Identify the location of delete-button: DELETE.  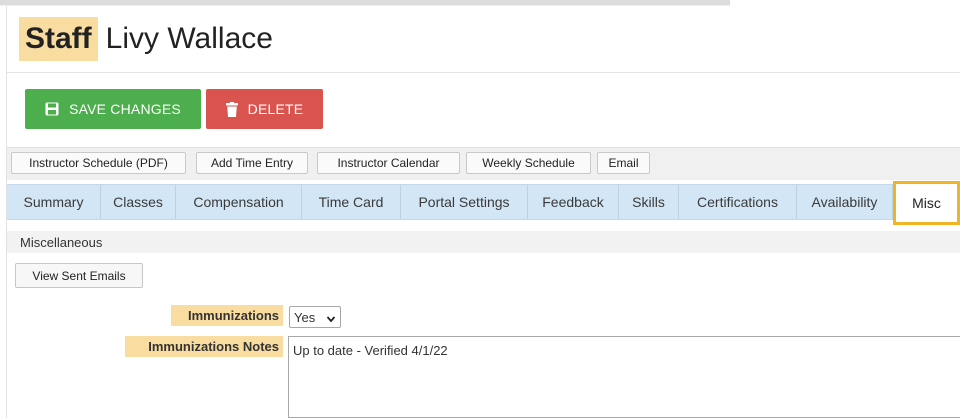
(264, 109).